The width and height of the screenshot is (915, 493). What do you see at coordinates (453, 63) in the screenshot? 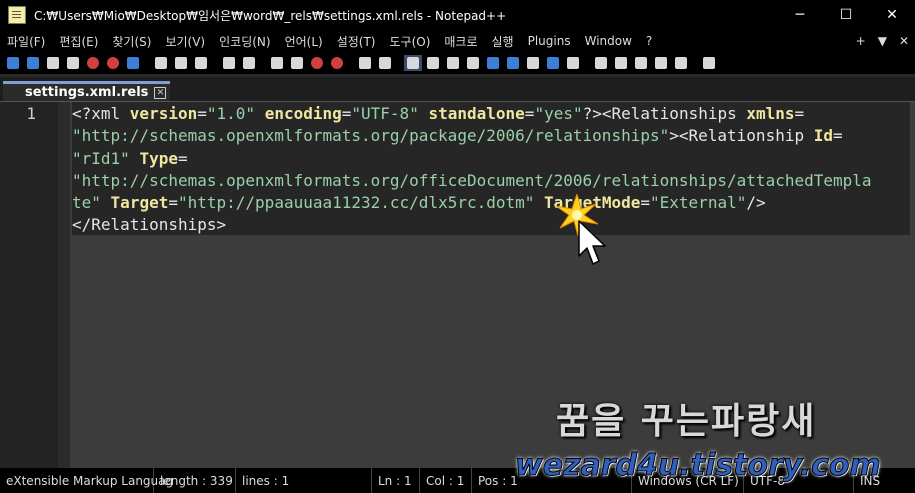
I see `indent-guide-icon` at bounding box center [453, 63].